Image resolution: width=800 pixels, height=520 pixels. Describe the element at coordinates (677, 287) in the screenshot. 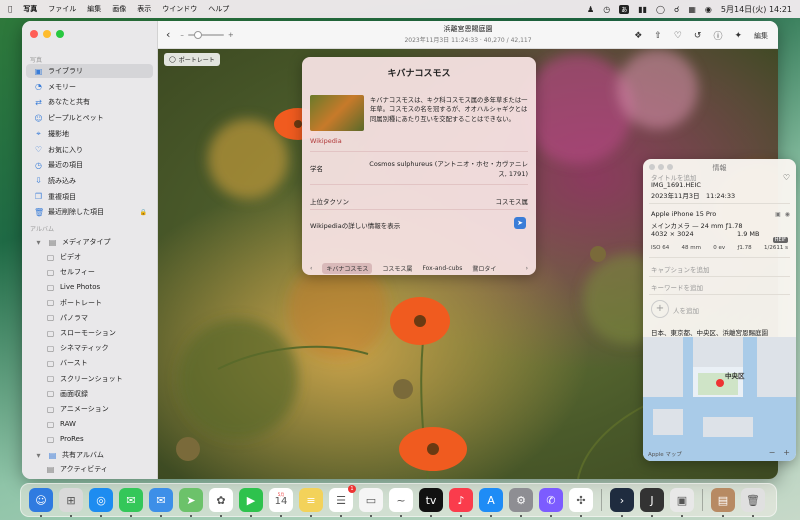

I see `keyword-field: キーワードを追加` at that location.